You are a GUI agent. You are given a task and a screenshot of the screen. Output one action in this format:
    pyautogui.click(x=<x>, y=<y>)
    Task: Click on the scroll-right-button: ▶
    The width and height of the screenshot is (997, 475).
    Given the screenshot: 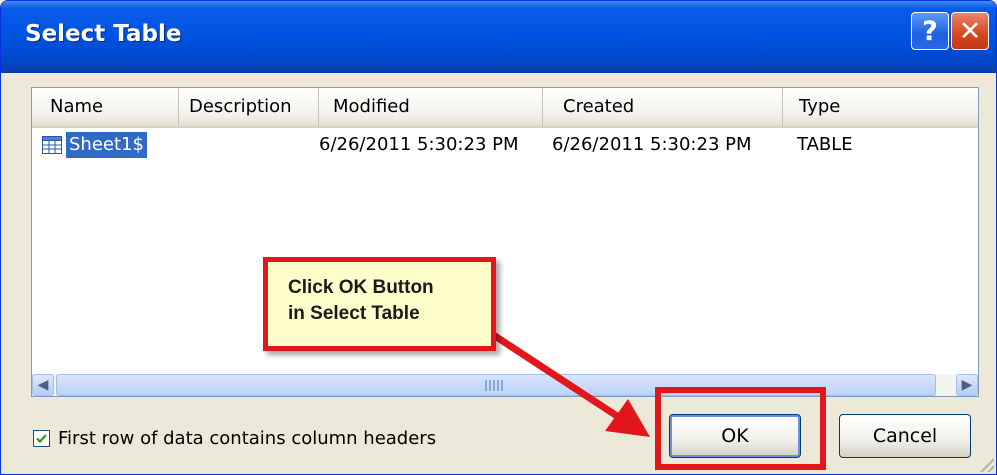 What is the action you would take?
    pyautogui.click(x=967, y=385)
    